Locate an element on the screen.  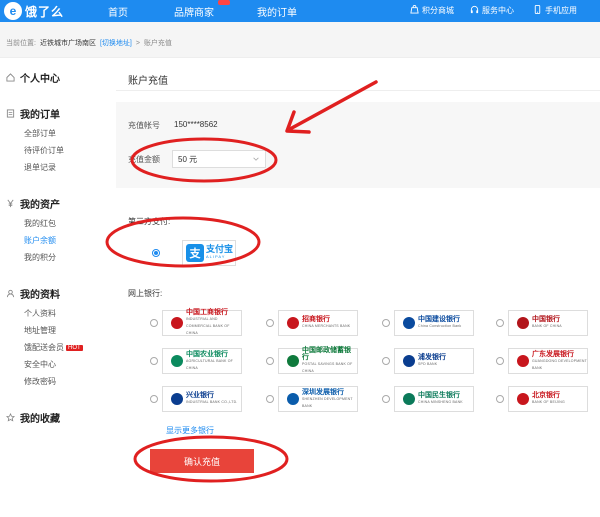
bank-option: 中国民生银行 CHINA MINSHENG BANK is located at coordinates (434, 399).